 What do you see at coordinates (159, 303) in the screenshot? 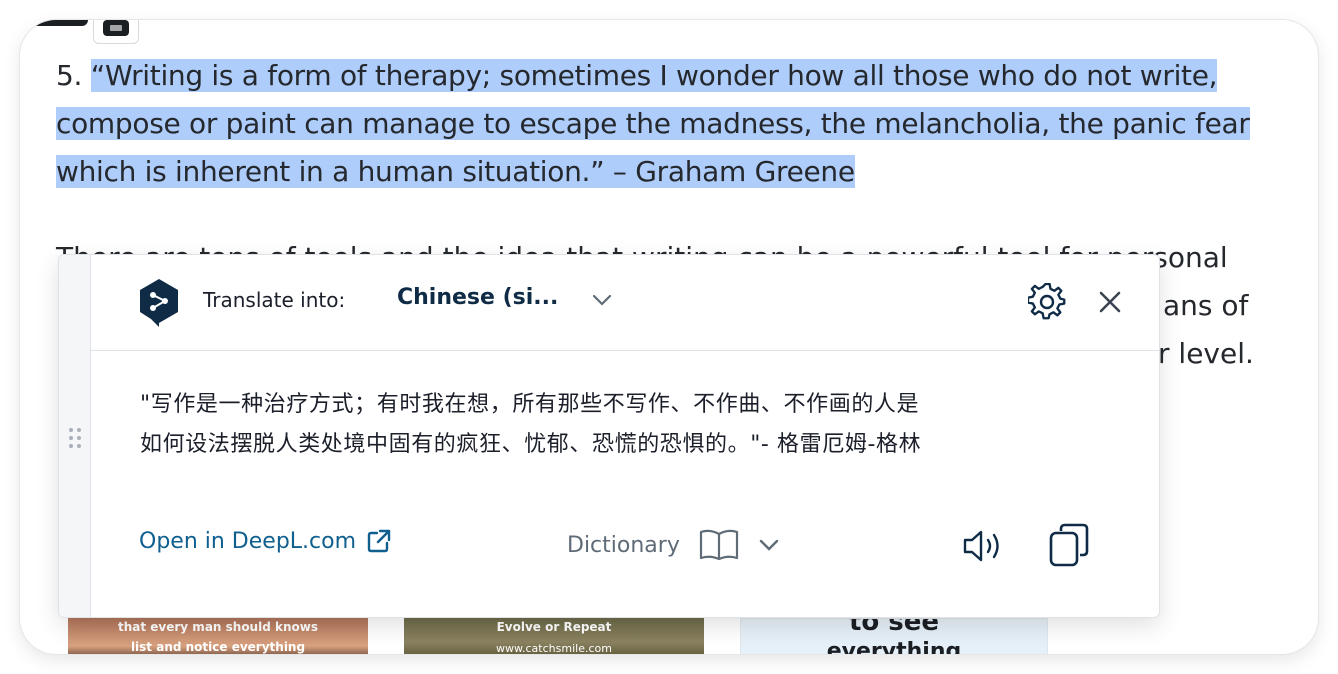
I see `deepl-logo` at bounding box center [159, 303].